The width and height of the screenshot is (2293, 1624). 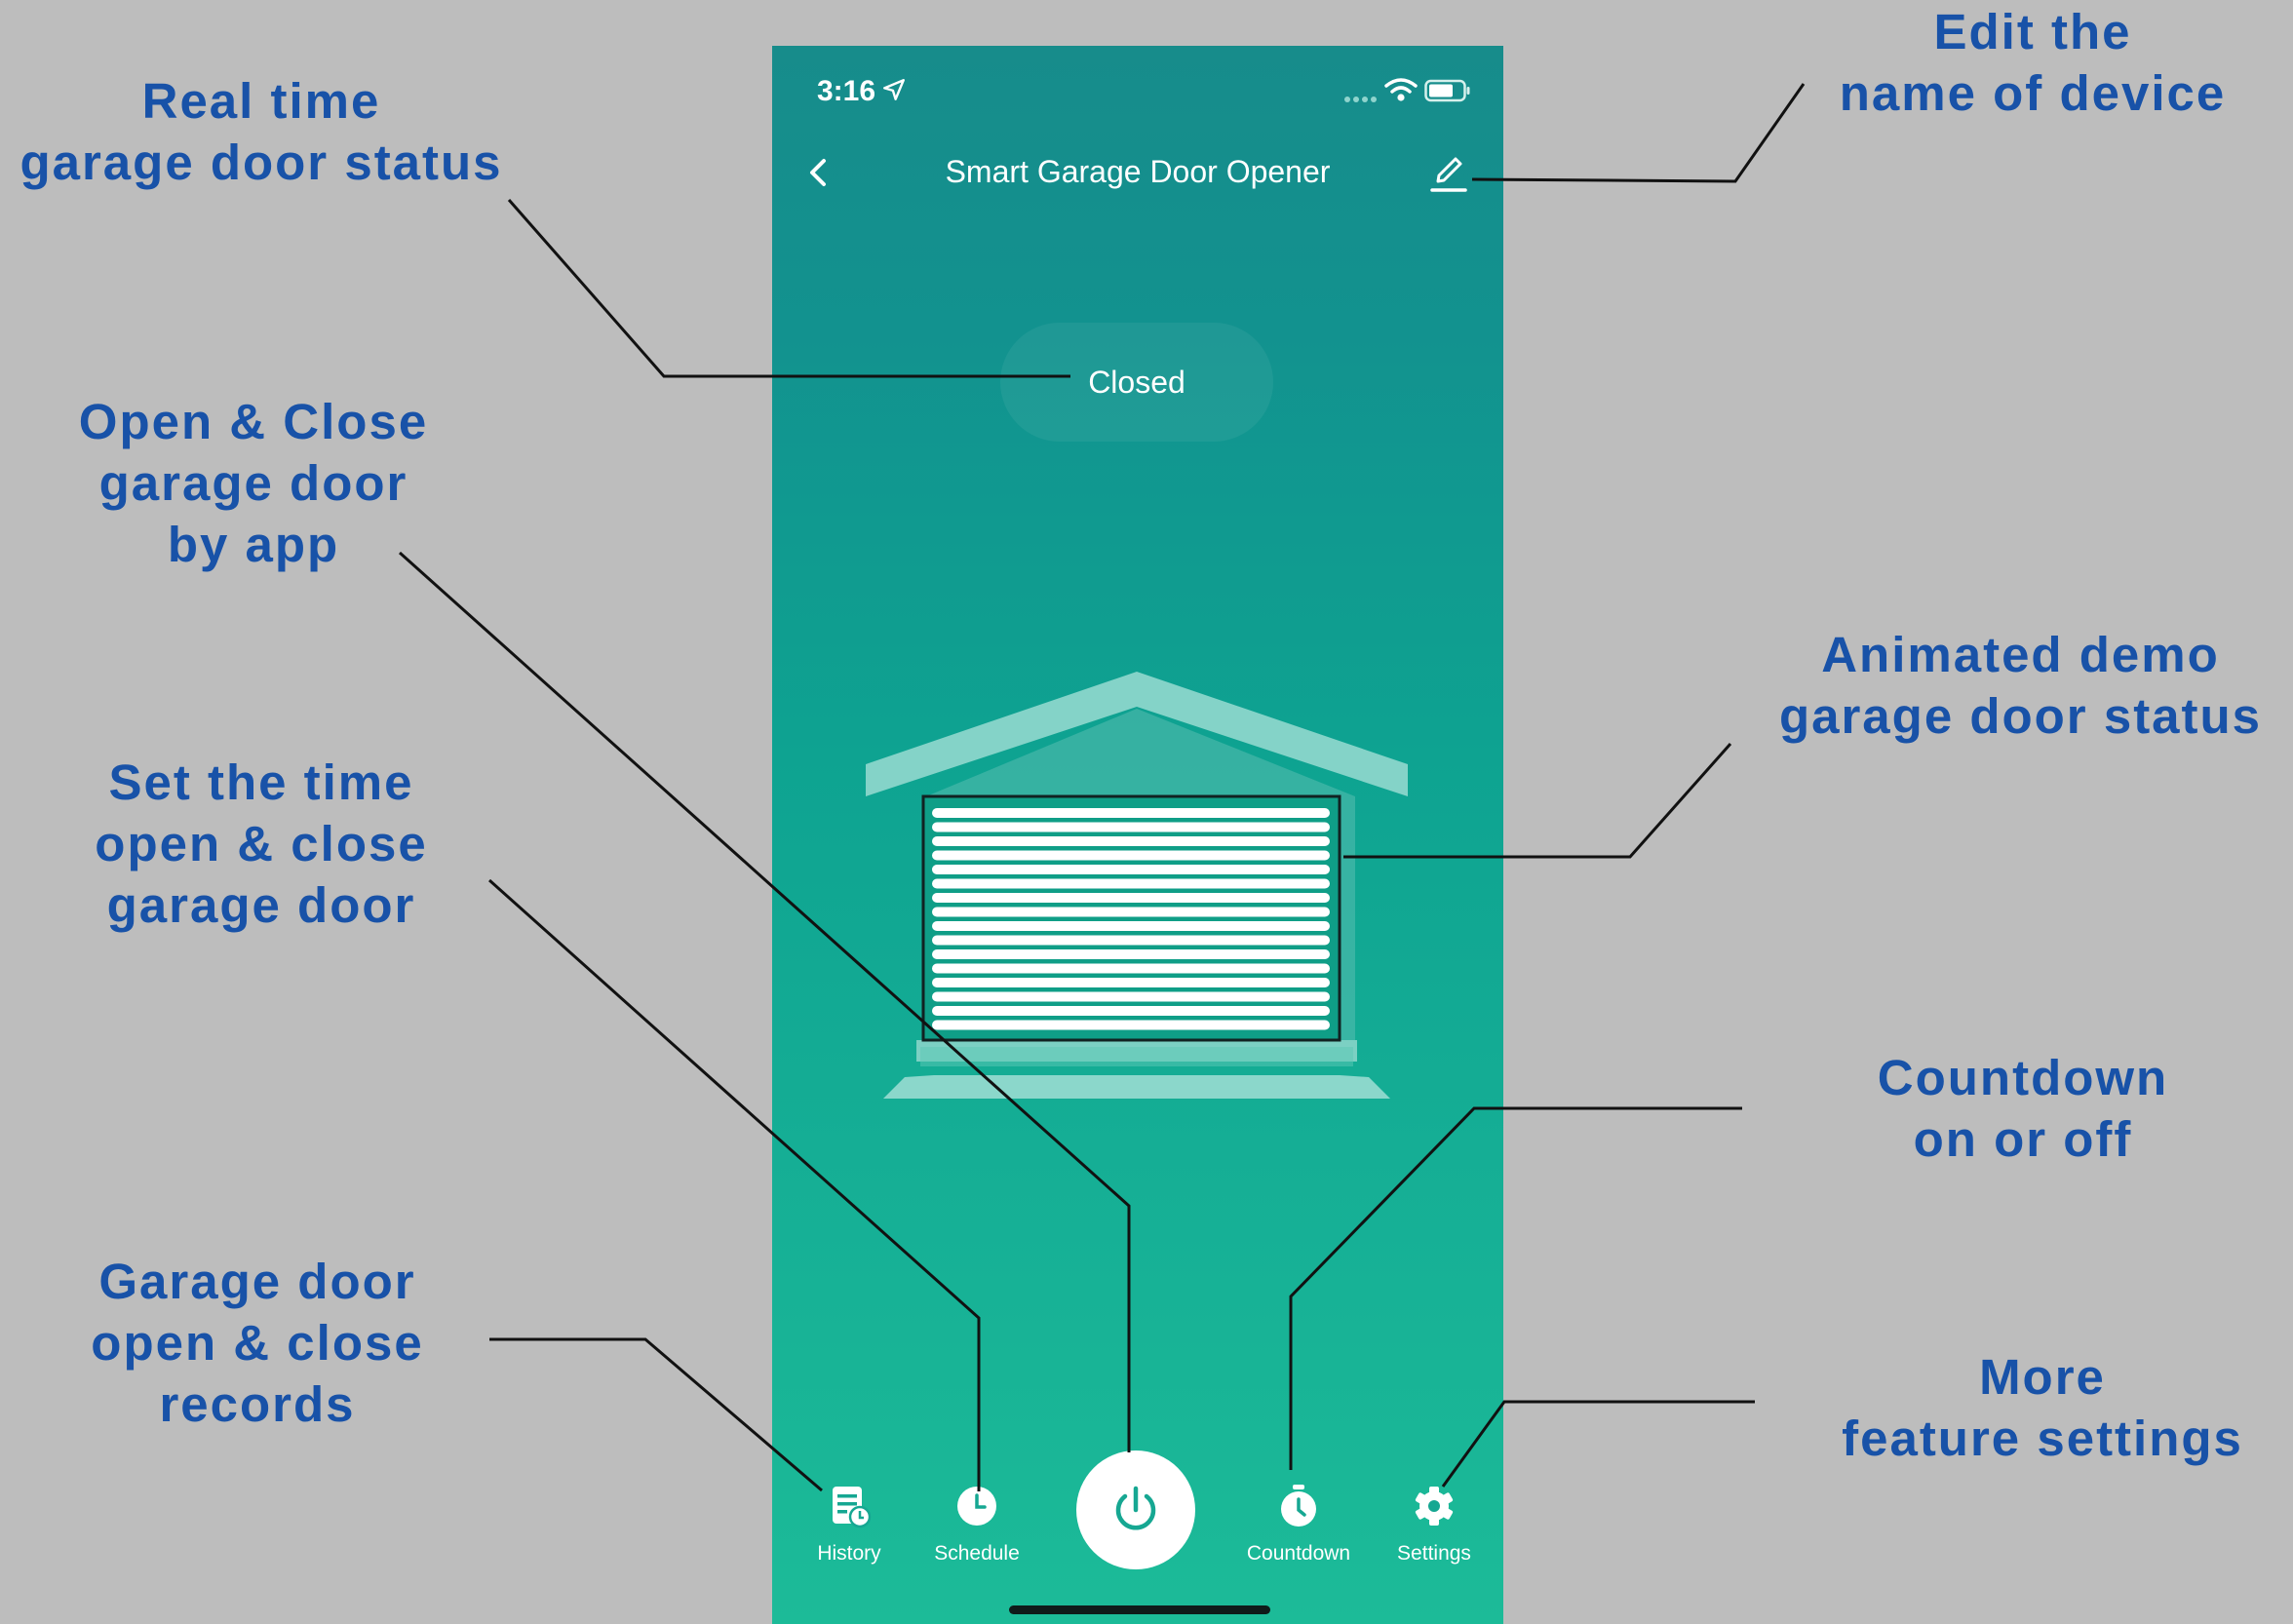 I want to click on power-icon, so click(x=1136, y=1508).